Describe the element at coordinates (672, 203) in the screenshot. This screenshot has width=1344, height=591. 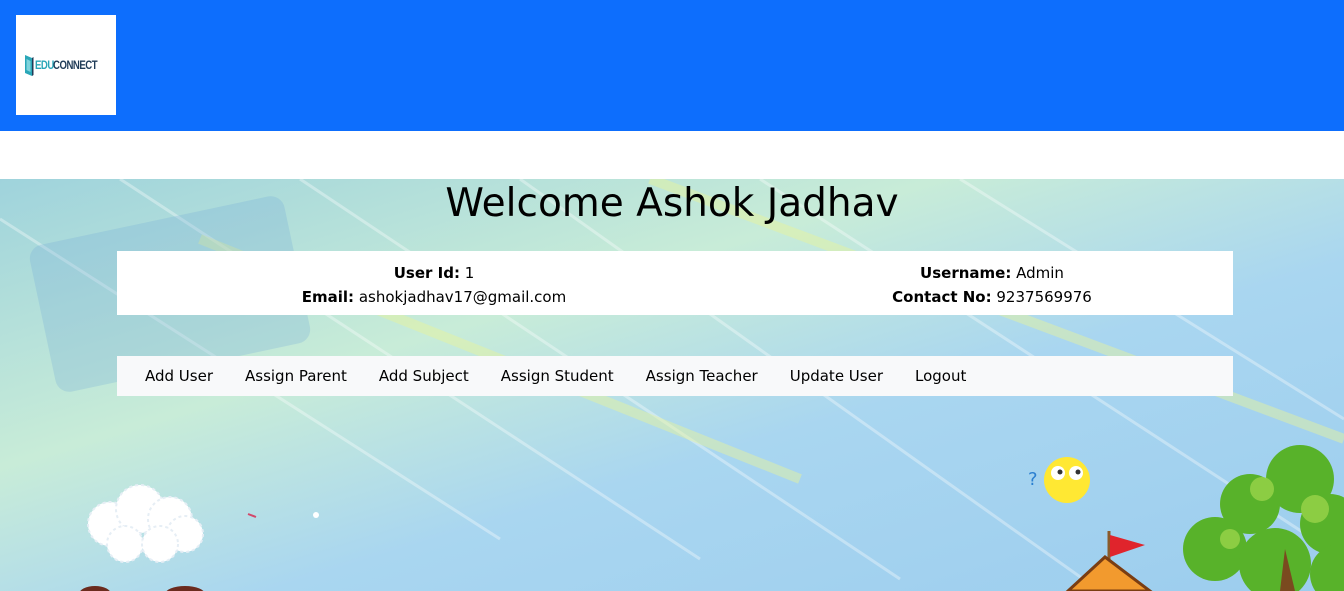
I see `page-title: Welcome Ashok Jadhav` at that location.